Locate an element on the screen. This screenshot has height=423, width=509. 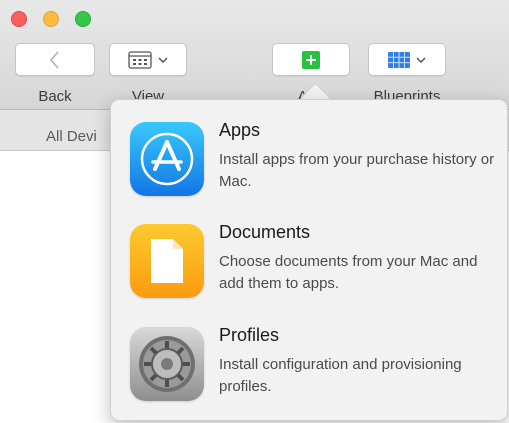
blueprints-button is located at coordinates (407, 59).